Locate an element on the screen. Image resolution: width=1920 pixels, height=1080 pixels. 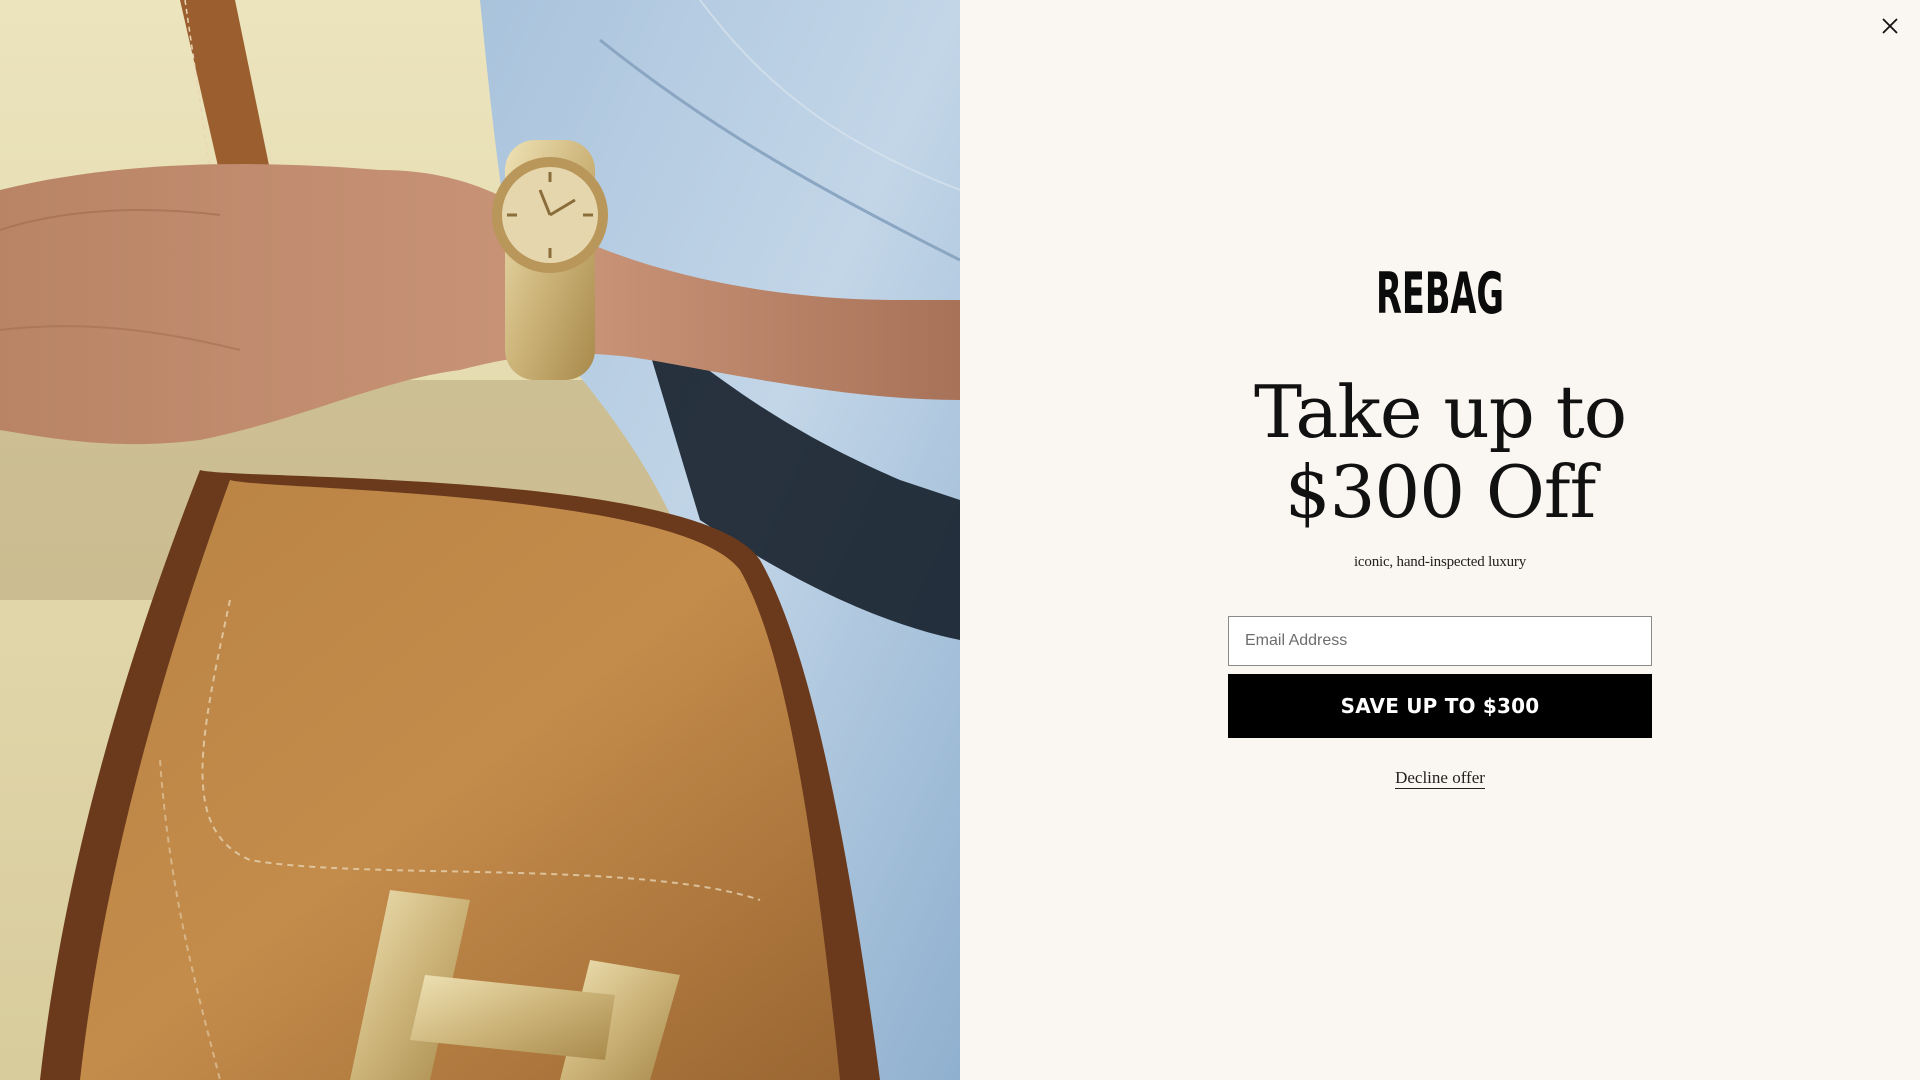
email-field is located at coordinates (1440, 641).